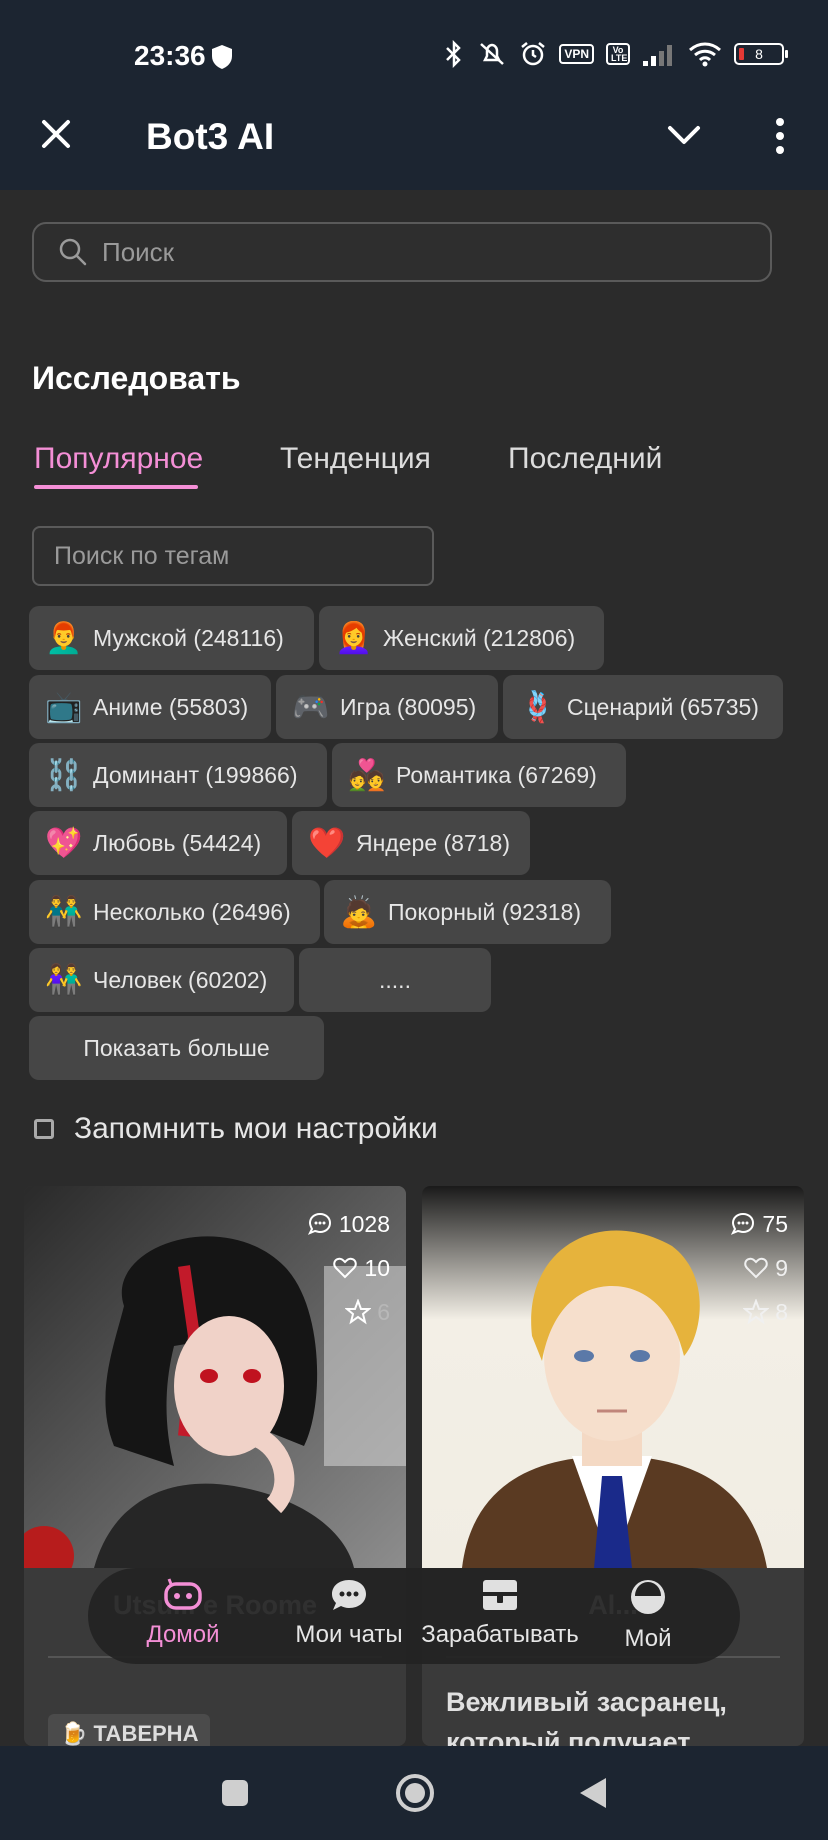  Describe the element at coordinates (781, 1311) in the screenshot. I see `star-count-value: 8` at that location.